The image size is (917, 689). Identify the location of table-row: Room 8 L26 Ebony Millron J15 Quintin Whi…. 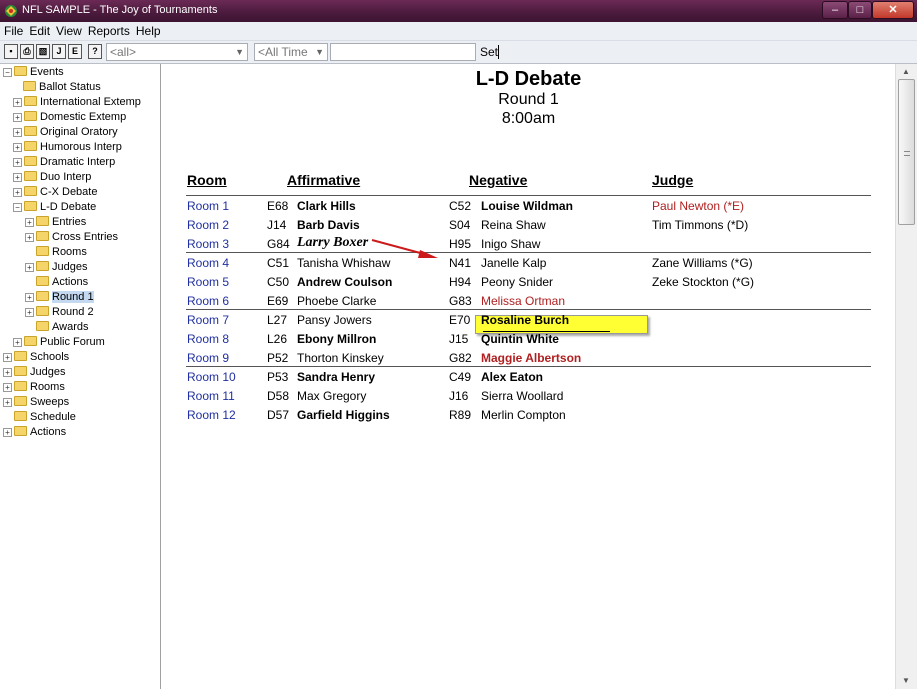
(528, 338).